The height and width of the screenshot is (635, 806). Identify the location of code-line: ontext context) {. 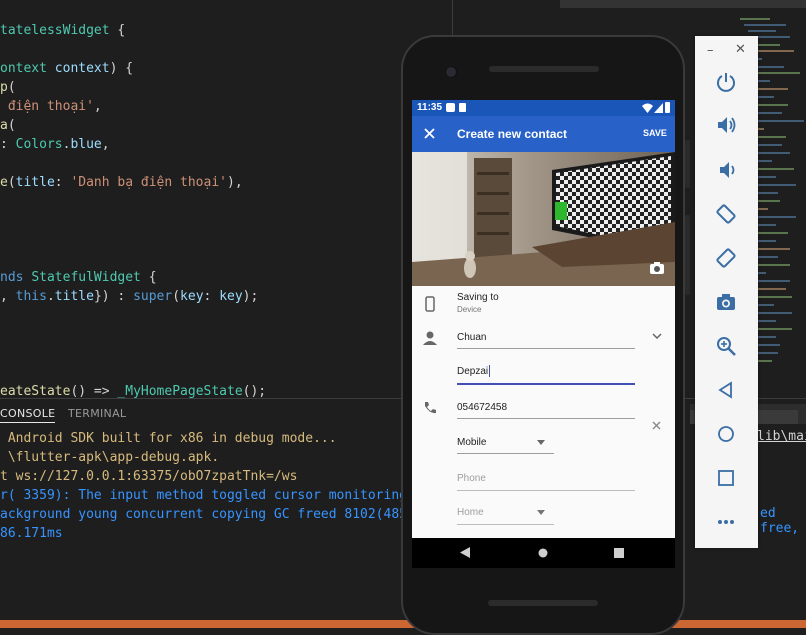
(66, 68).